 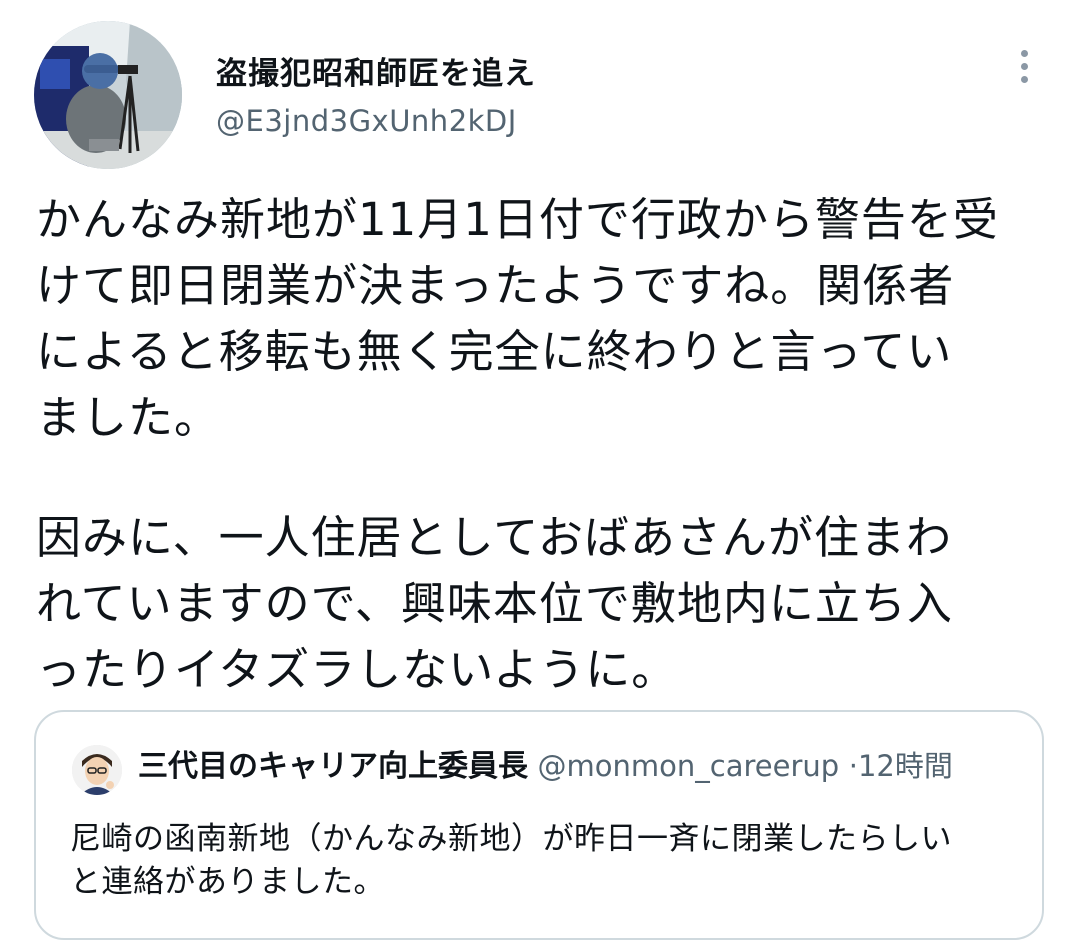 What do you see at coordinates (517, 219) in the screenshot?
I see `tweet-text-line: かんなみ新地が11月1日付で行政から警告を受` at bounding box center [517, 219].